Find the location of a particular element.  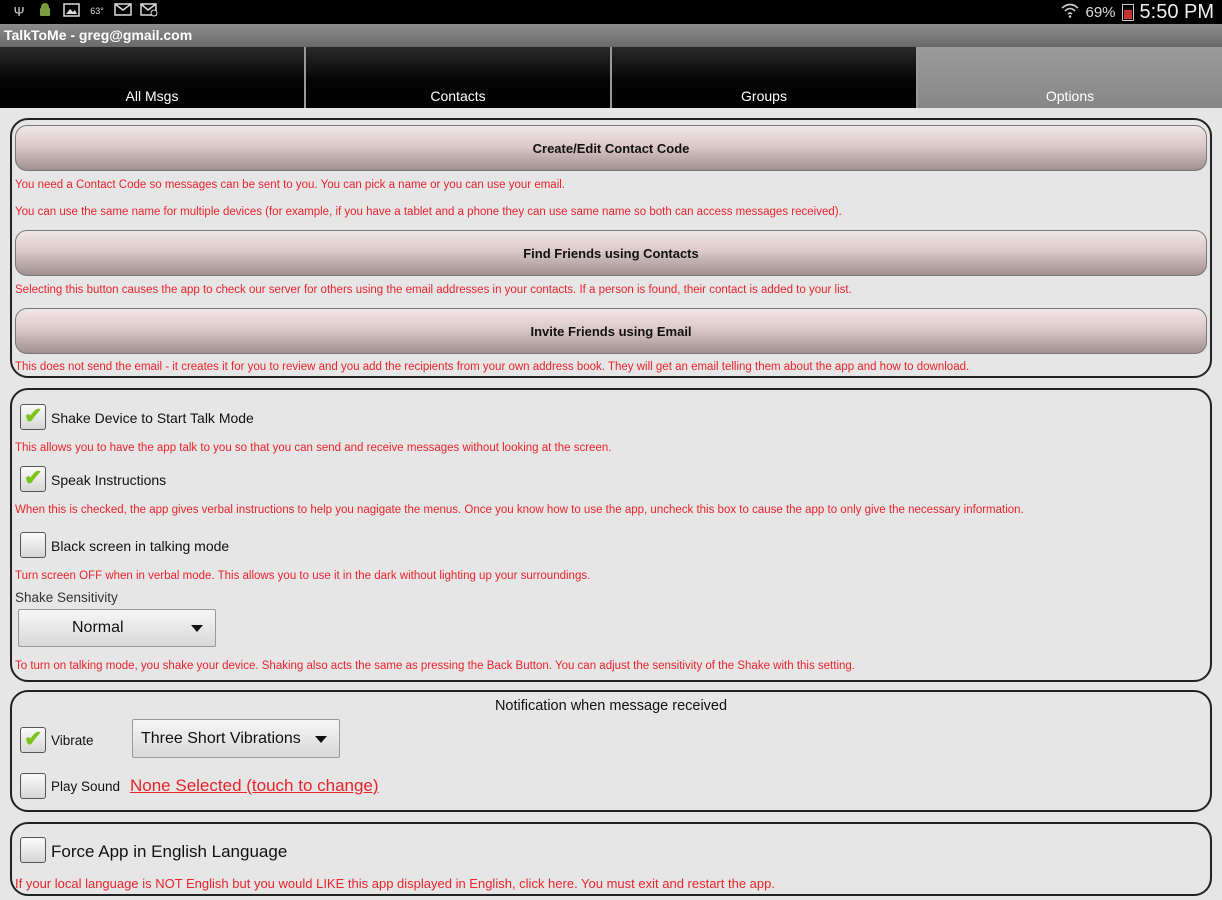

shake-checkbox: ✔ is located at coordinates (33, 416).